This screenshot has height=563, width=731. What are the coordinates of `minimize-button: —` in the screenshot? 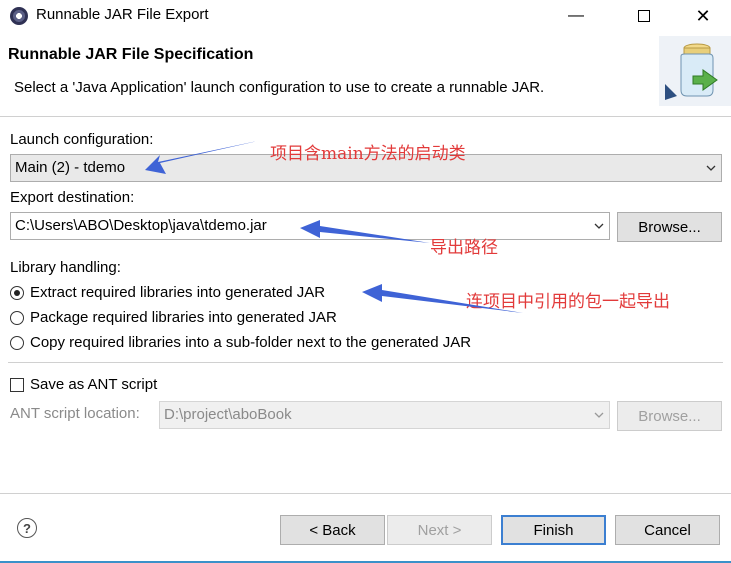 It's located at (576, 16).